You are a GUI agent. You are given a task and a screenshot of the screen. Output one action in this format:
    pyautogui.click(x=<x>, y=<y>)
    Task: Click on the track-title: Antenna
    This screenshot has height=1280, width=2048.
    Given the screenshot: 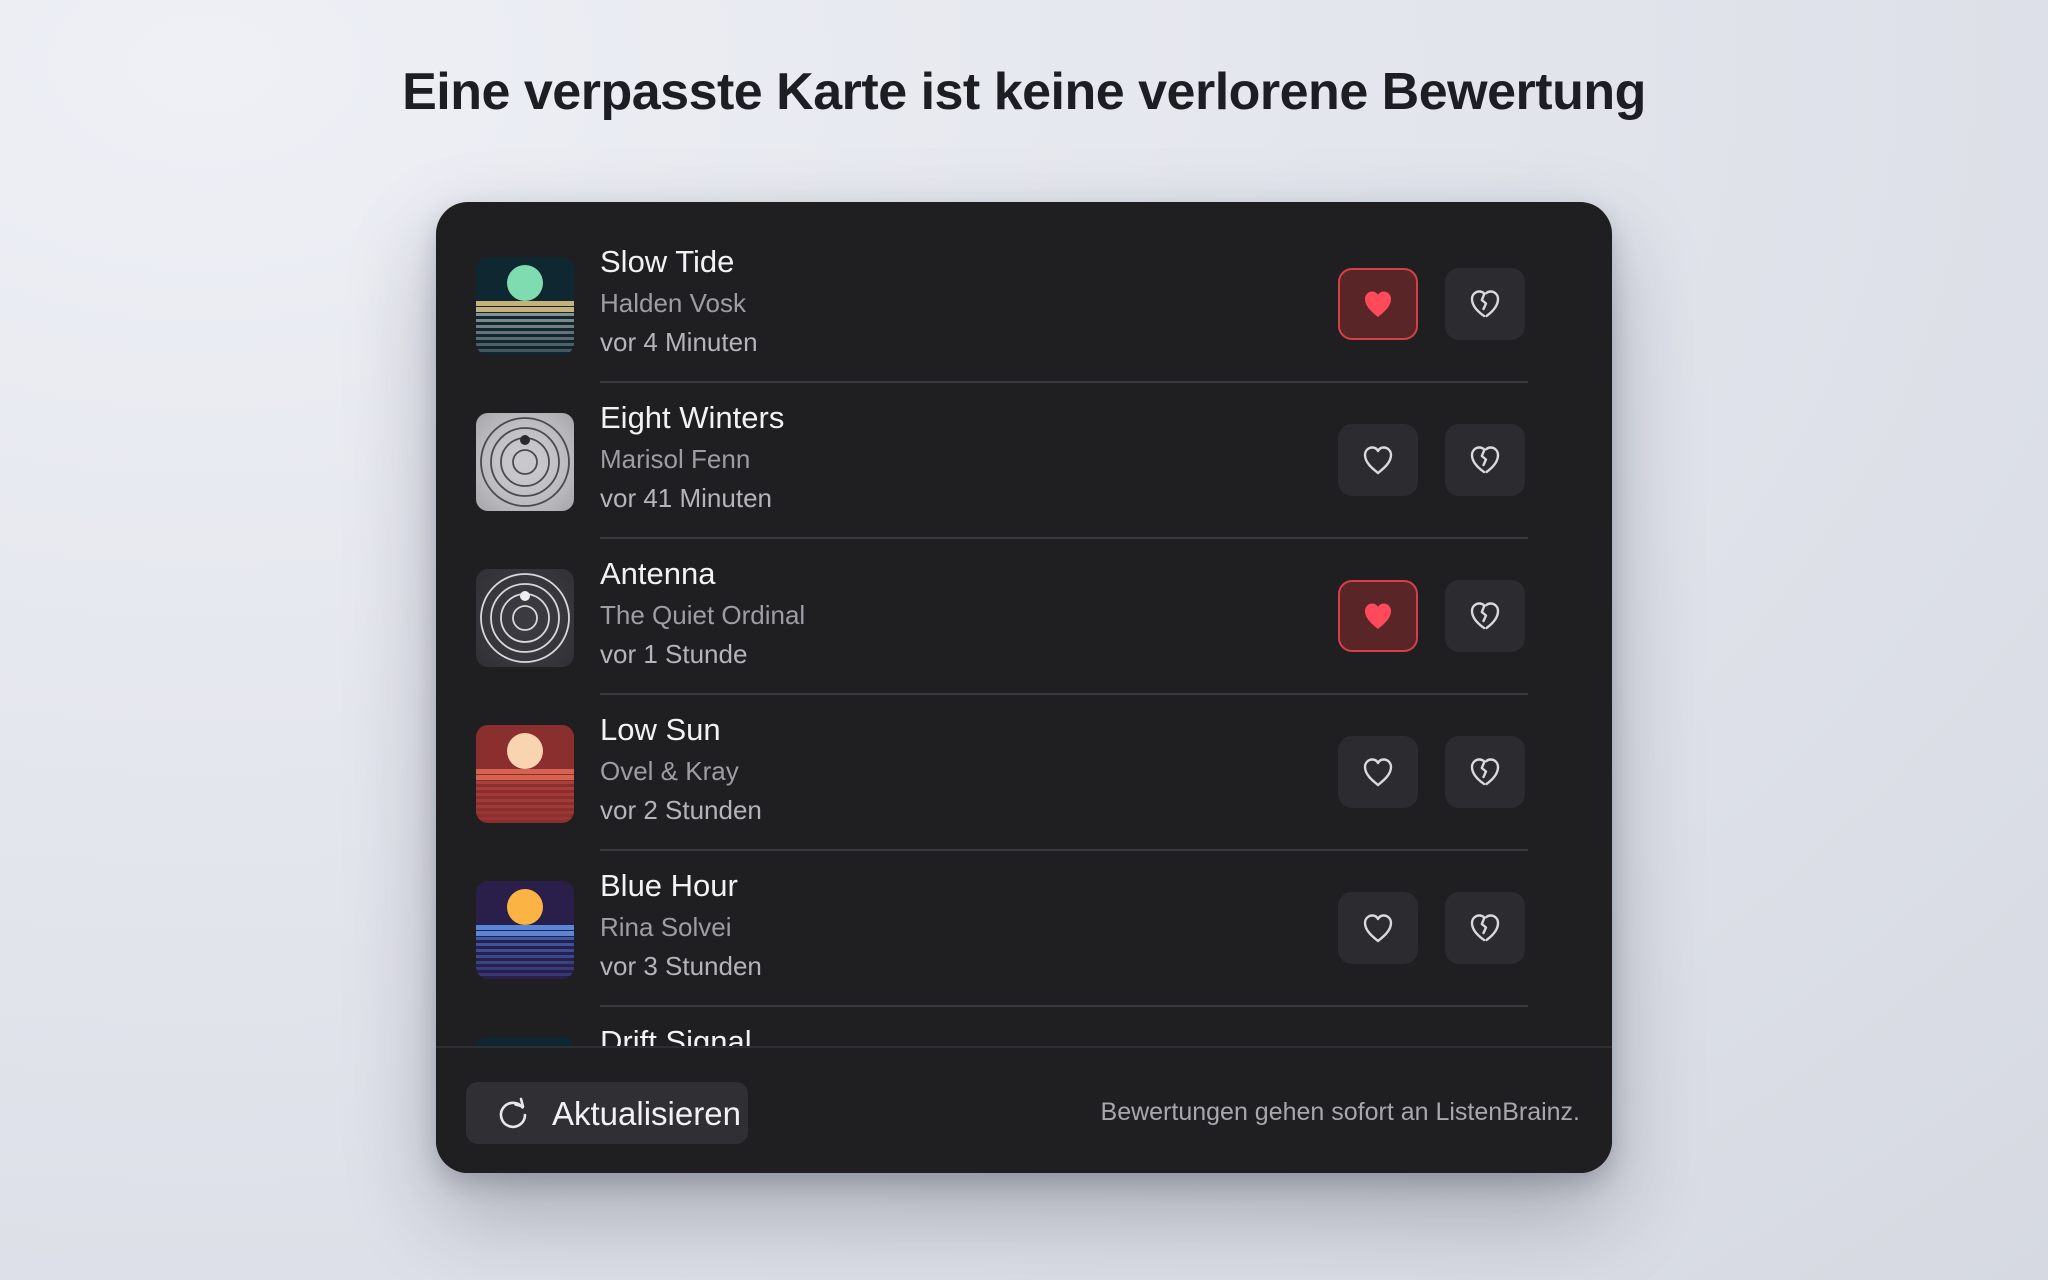 What is the action you would take?
    pyautogui.click(x=658, y=573)
    